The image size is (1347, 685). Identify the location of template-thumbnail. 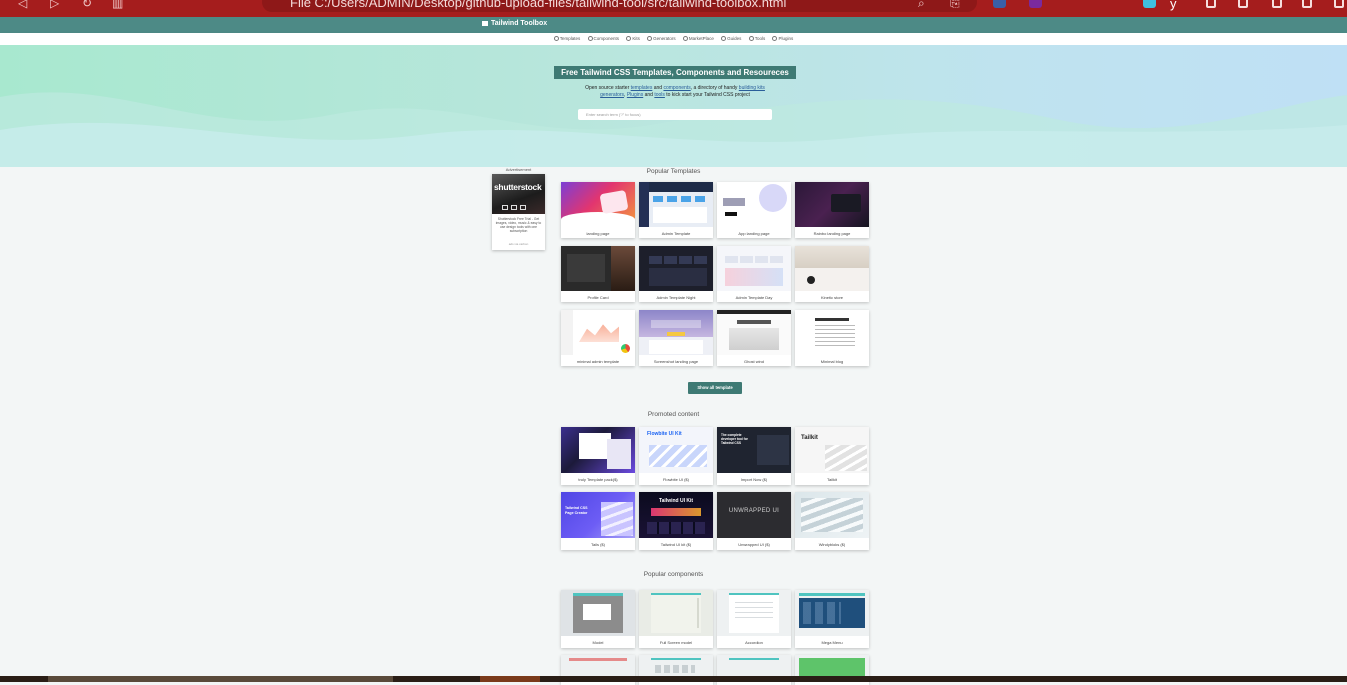
(676, 332).